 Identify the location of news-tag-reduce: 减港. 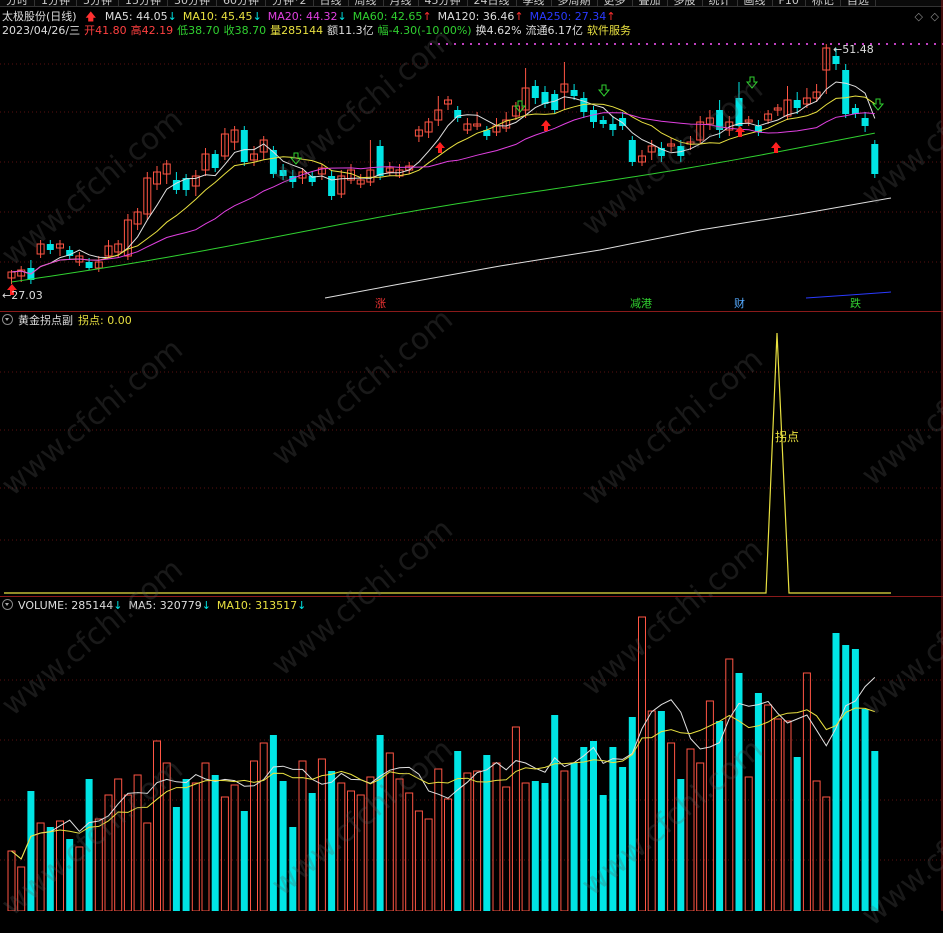
(641, 304).